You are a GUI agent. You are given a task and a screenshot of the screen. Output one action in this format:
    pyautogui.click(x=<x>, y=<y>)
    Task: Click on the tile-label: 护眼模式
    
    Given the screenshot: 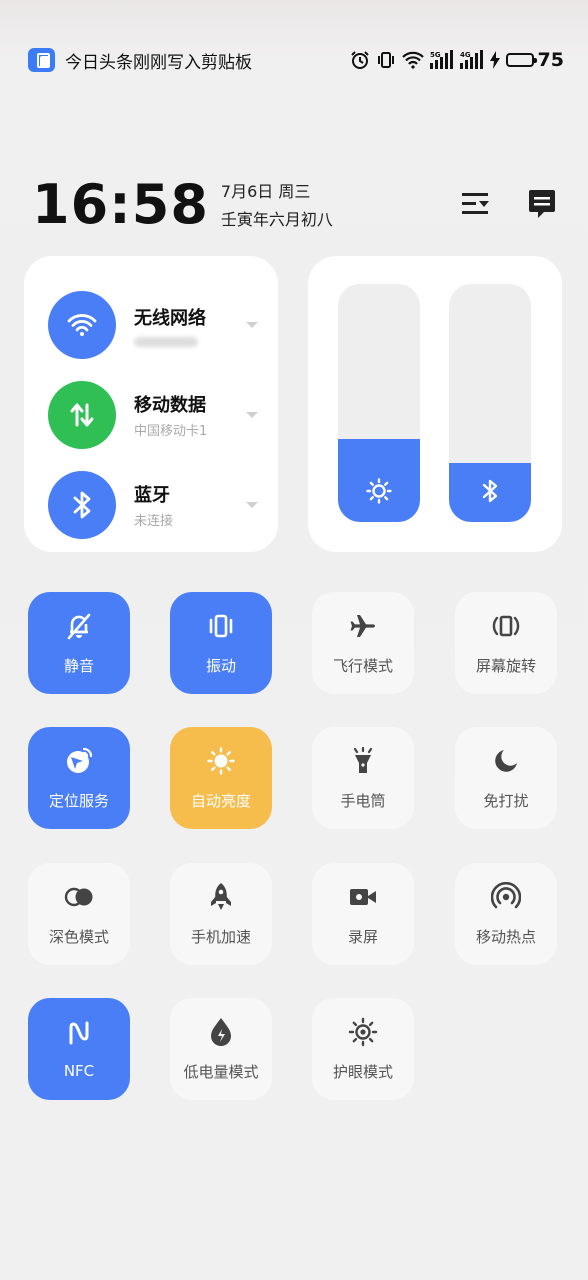 What is the action you would take?
    pyautogui.click(x=362, y=1071)
    